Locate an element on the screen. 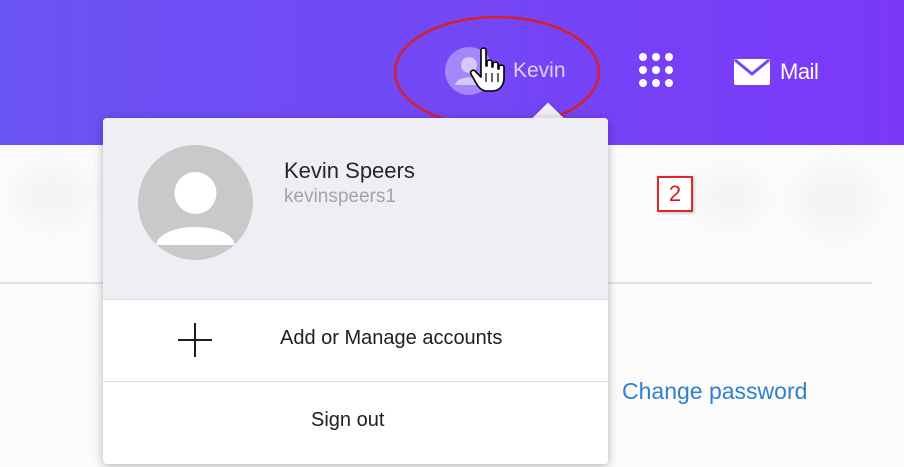 The height and width of the screenshot is (467, 904). plus-icon is located at coordinates (195, 340).